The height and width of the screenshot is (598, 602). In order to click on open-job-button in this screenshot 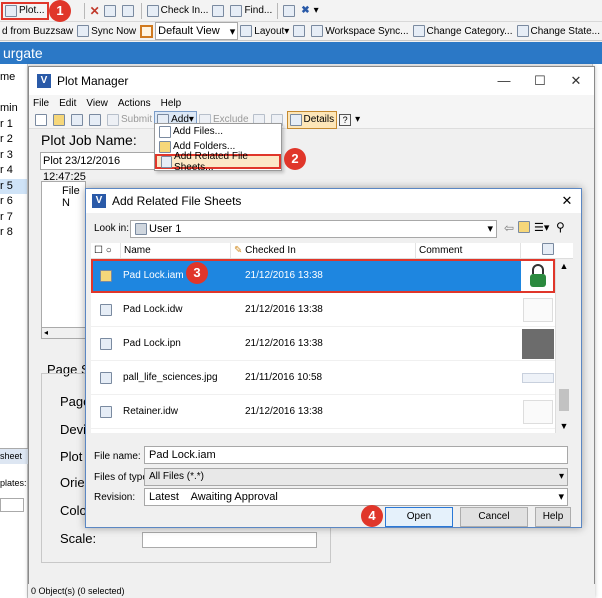, I will do `click(60, 120)`.